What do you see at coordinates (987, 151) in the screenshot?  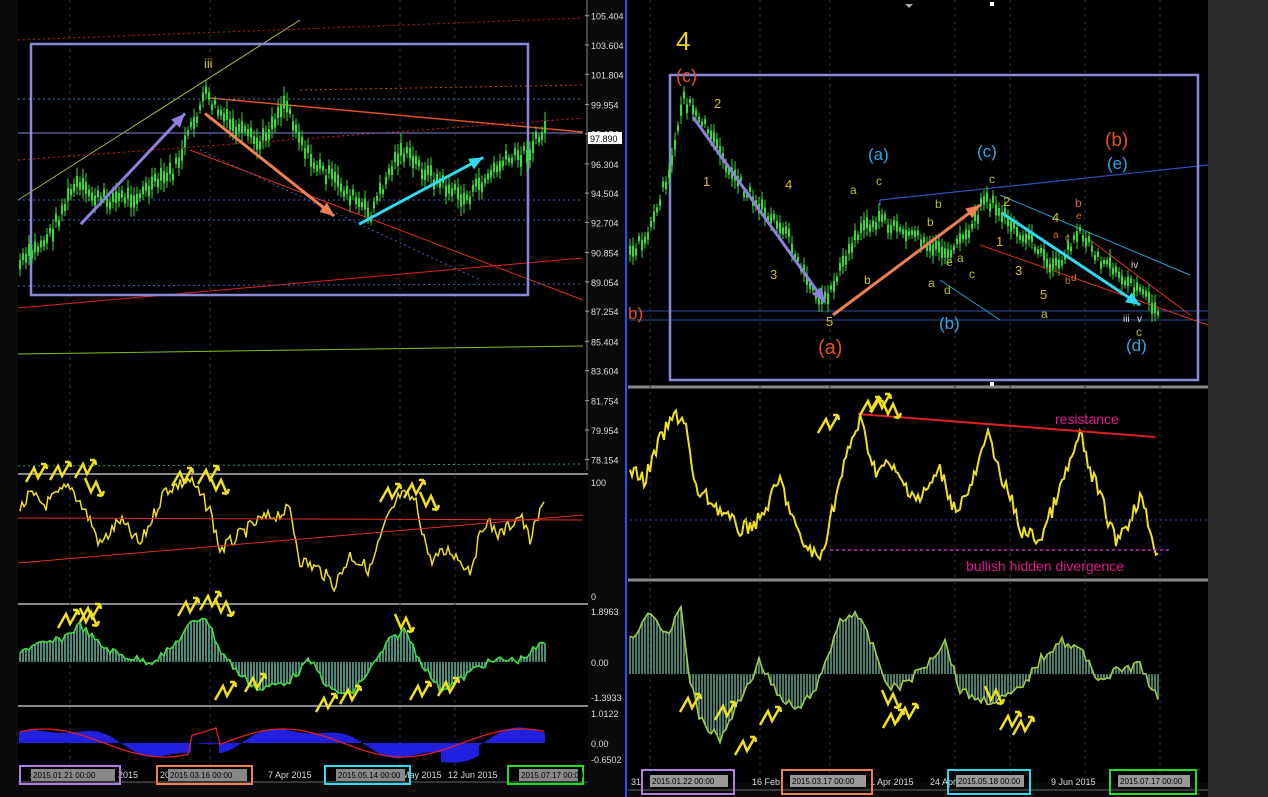 I see `right-wave-label-12: (c)` at bounding box center [987, 151].